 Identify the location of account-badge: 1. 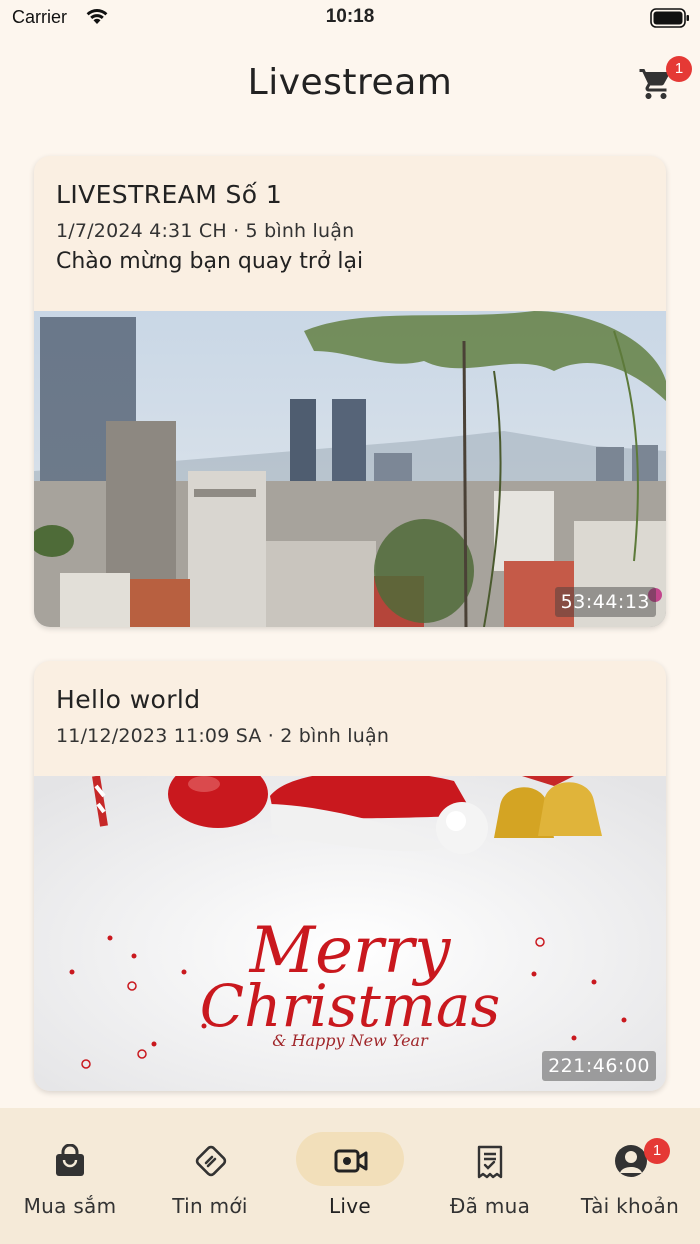
(657, 1151).